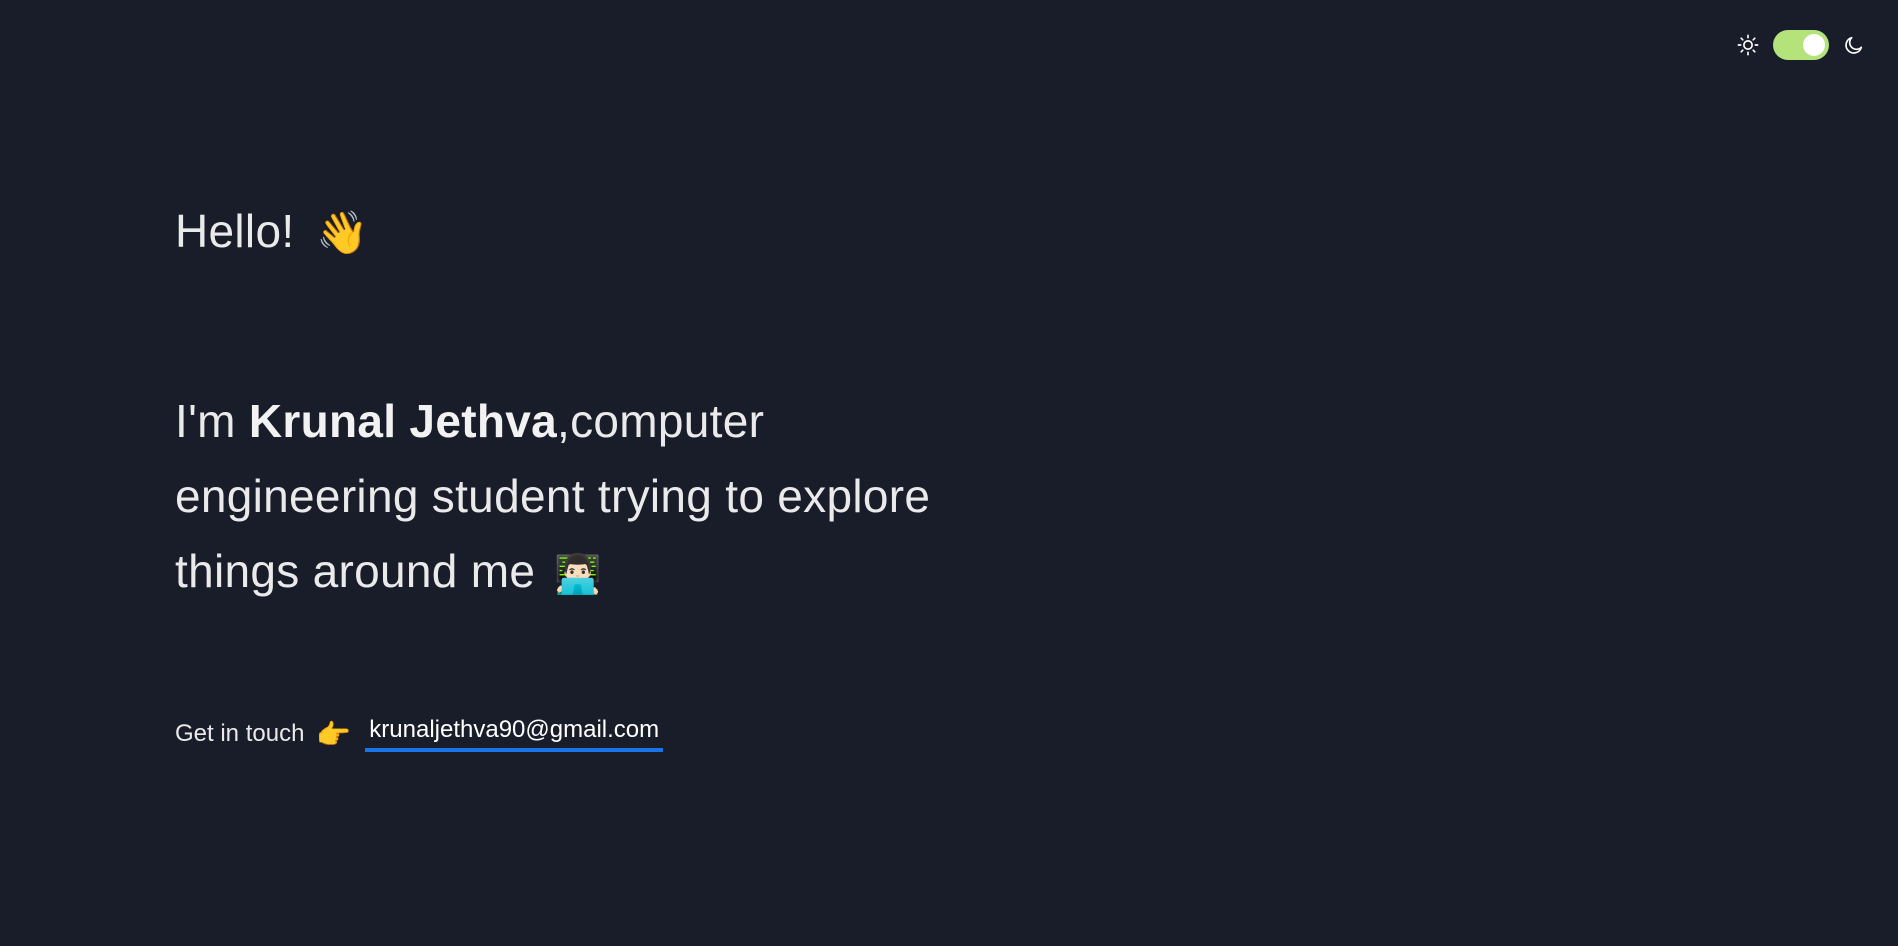 The width and height of the screenshot is (1898, 946). Describe the element at coordinates (625, 232) in the screenshot. I see `greeting-heading: Hello! 👋` at that location.